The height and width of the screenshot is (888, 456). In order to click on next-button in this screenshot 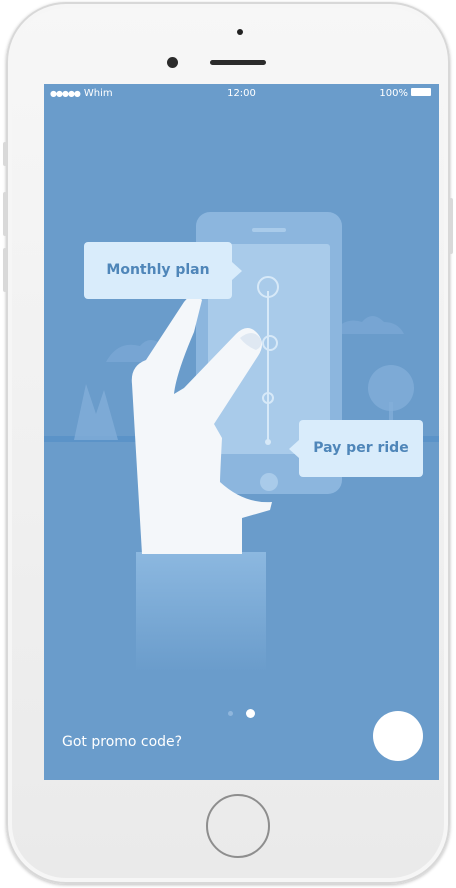, I will do `click(398, 736)`.